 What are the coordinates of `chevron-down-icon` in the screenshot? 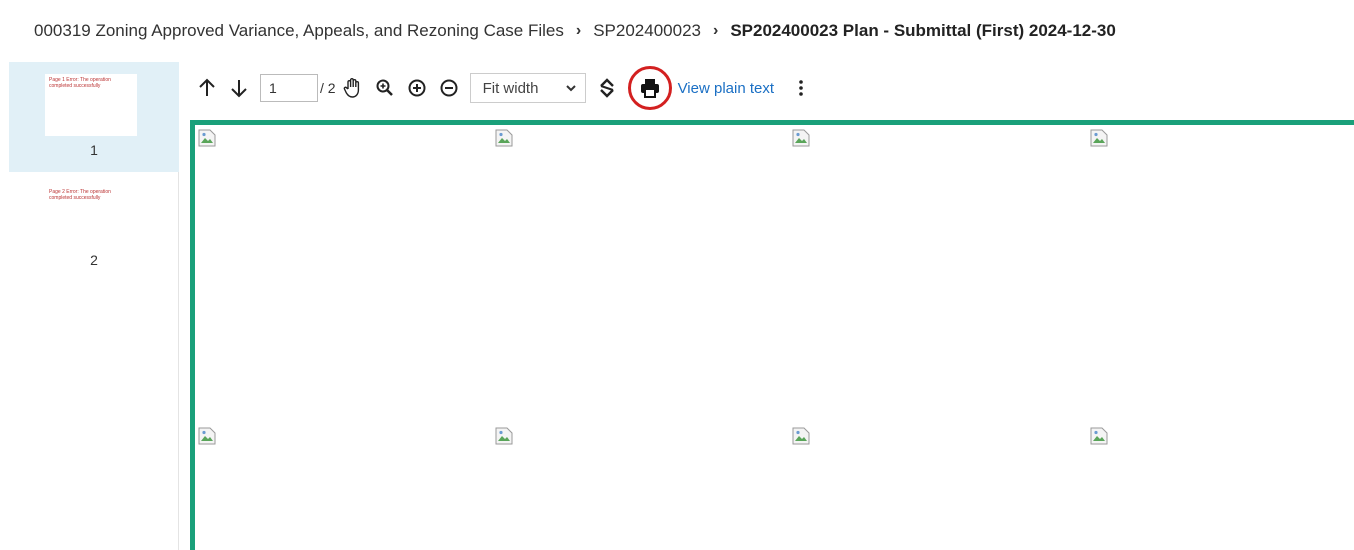 It's located at (570, 88).